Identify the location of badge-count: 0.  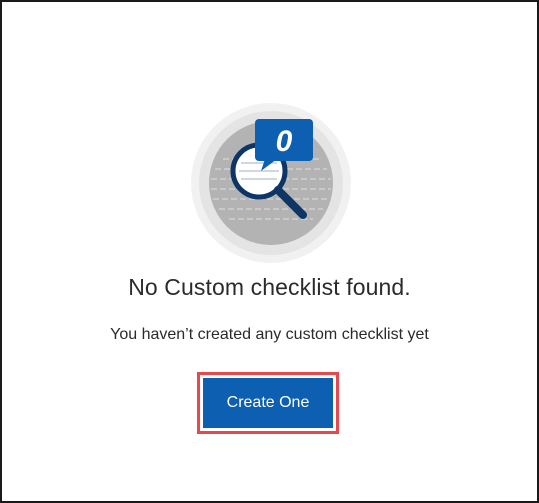
(284, 141).